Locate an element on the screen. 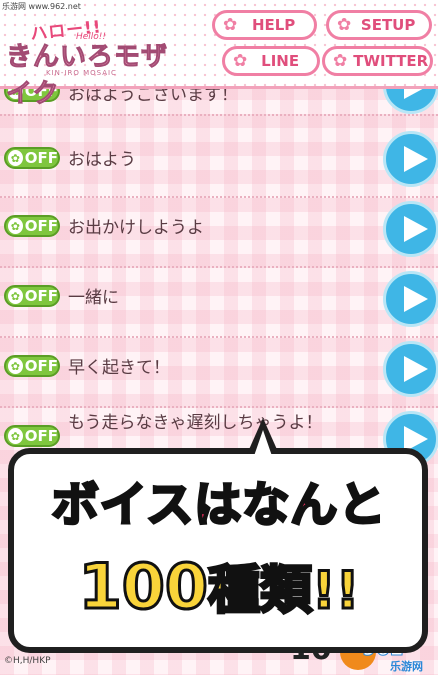  voice-line-text: もう走らなきゃ遅刻しちゃうよ！ is located at coordinates (195, 423).